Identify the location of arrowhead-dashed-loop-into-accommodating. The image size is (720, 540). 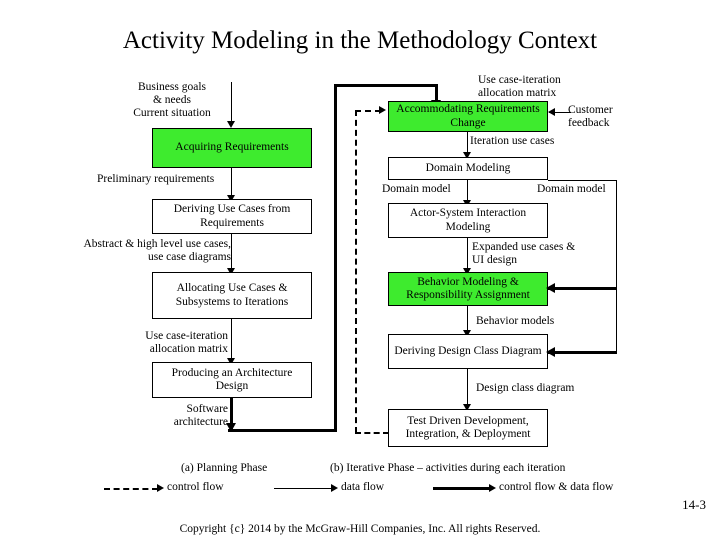
(382, 110).